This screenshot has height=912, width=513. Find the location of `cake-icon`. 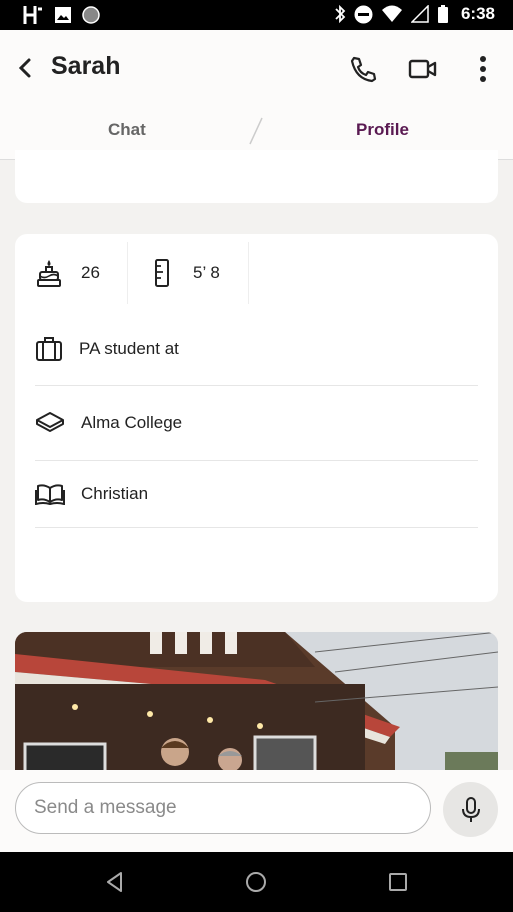

cake-icon is located at coordinates (49, 273).